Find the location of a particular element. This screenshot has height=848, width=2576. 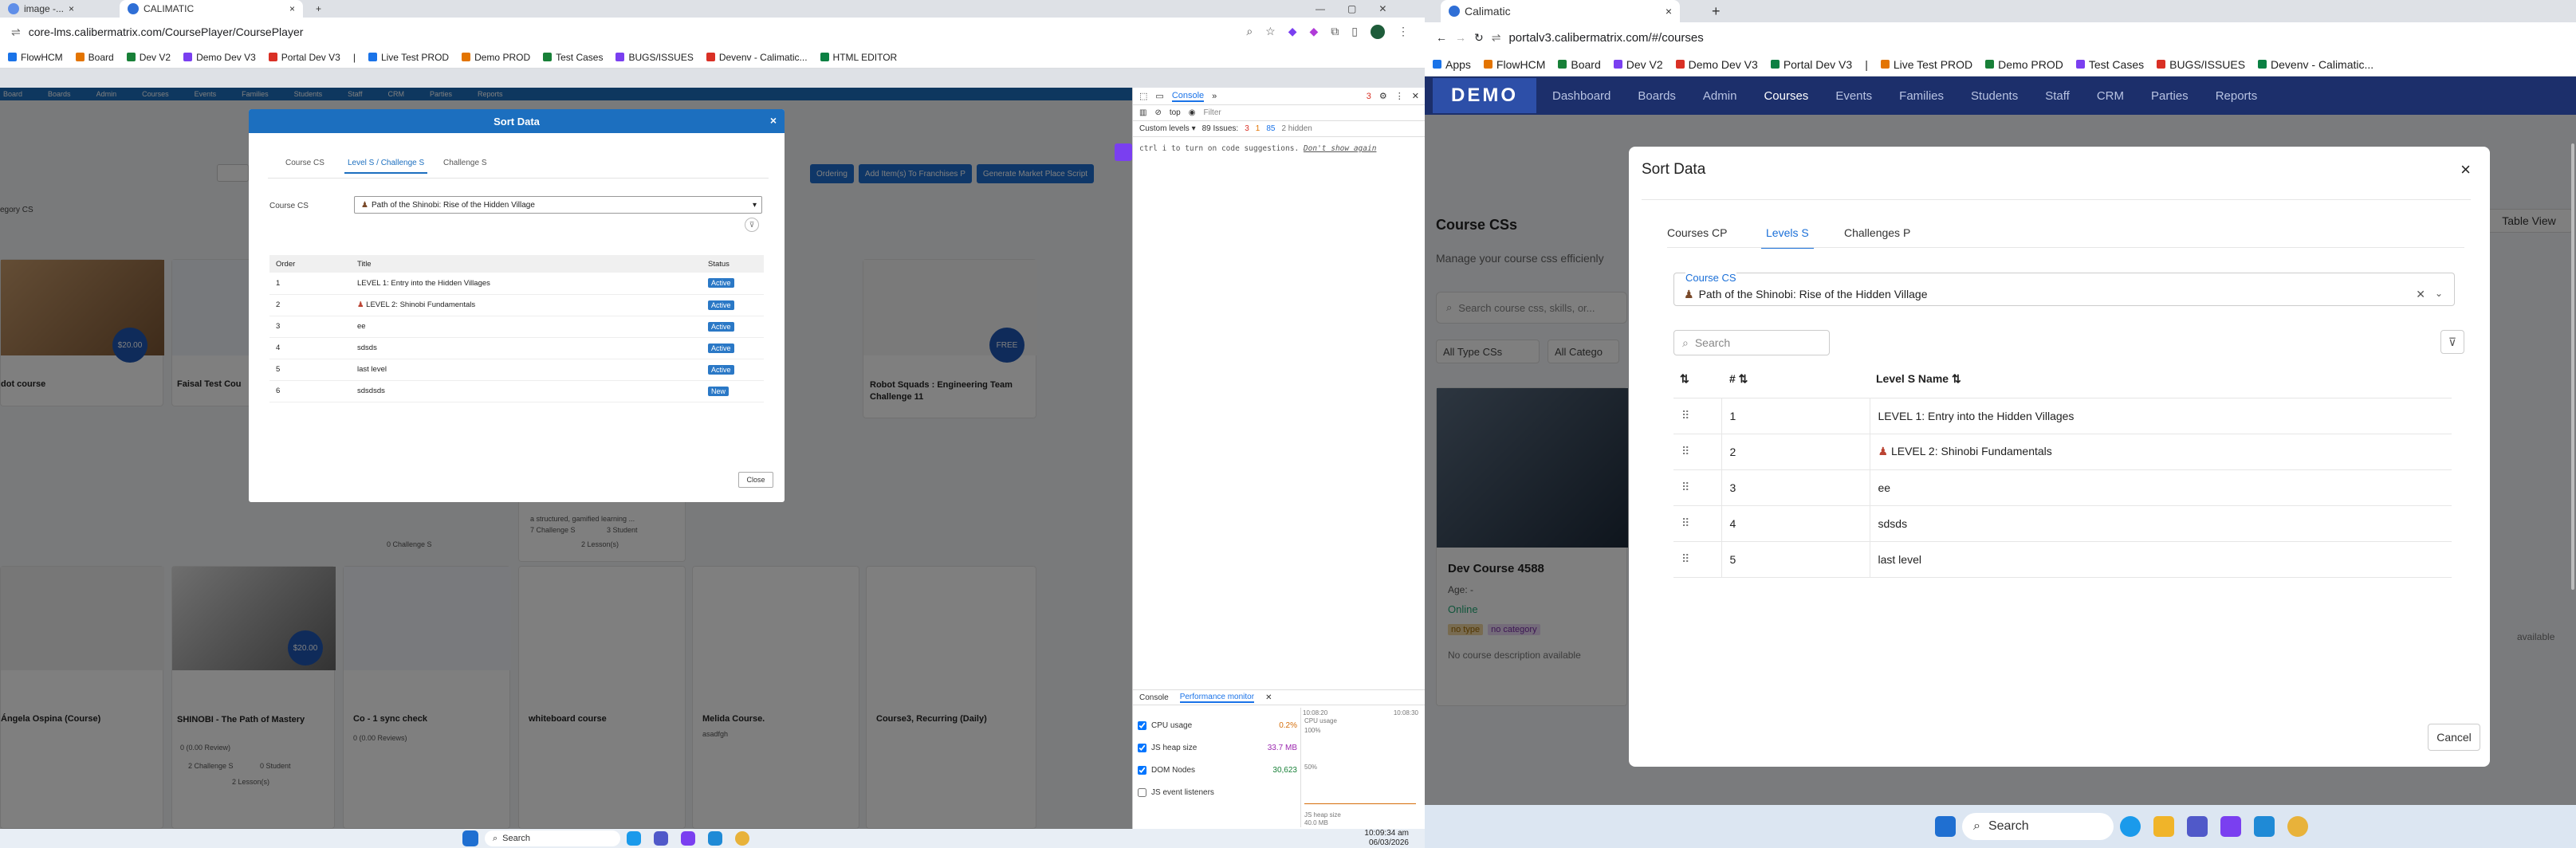

sidebar-toggle-icon: ▥ is located at coordinates (1142, 112).